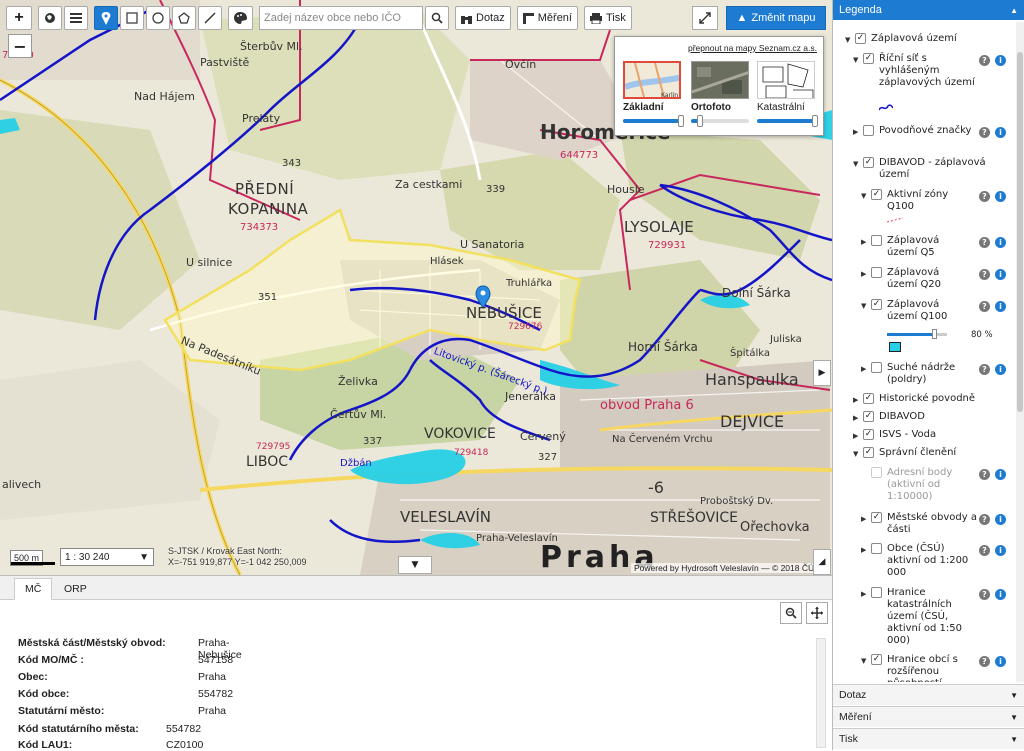 The height and width of the screenshot is (751, 1024). I want to click on marker-tool-icon, so click(106, 18).